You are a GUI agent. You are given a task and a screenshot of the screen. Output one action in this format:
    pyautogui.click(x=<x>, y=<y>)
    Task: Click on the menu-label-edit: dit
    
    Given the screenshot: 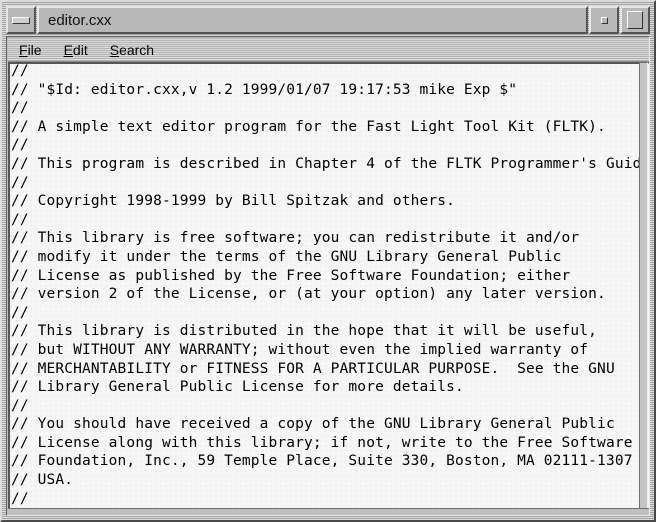 What is the action you would take?
    pyautogui.click(x=80, y=49)
    